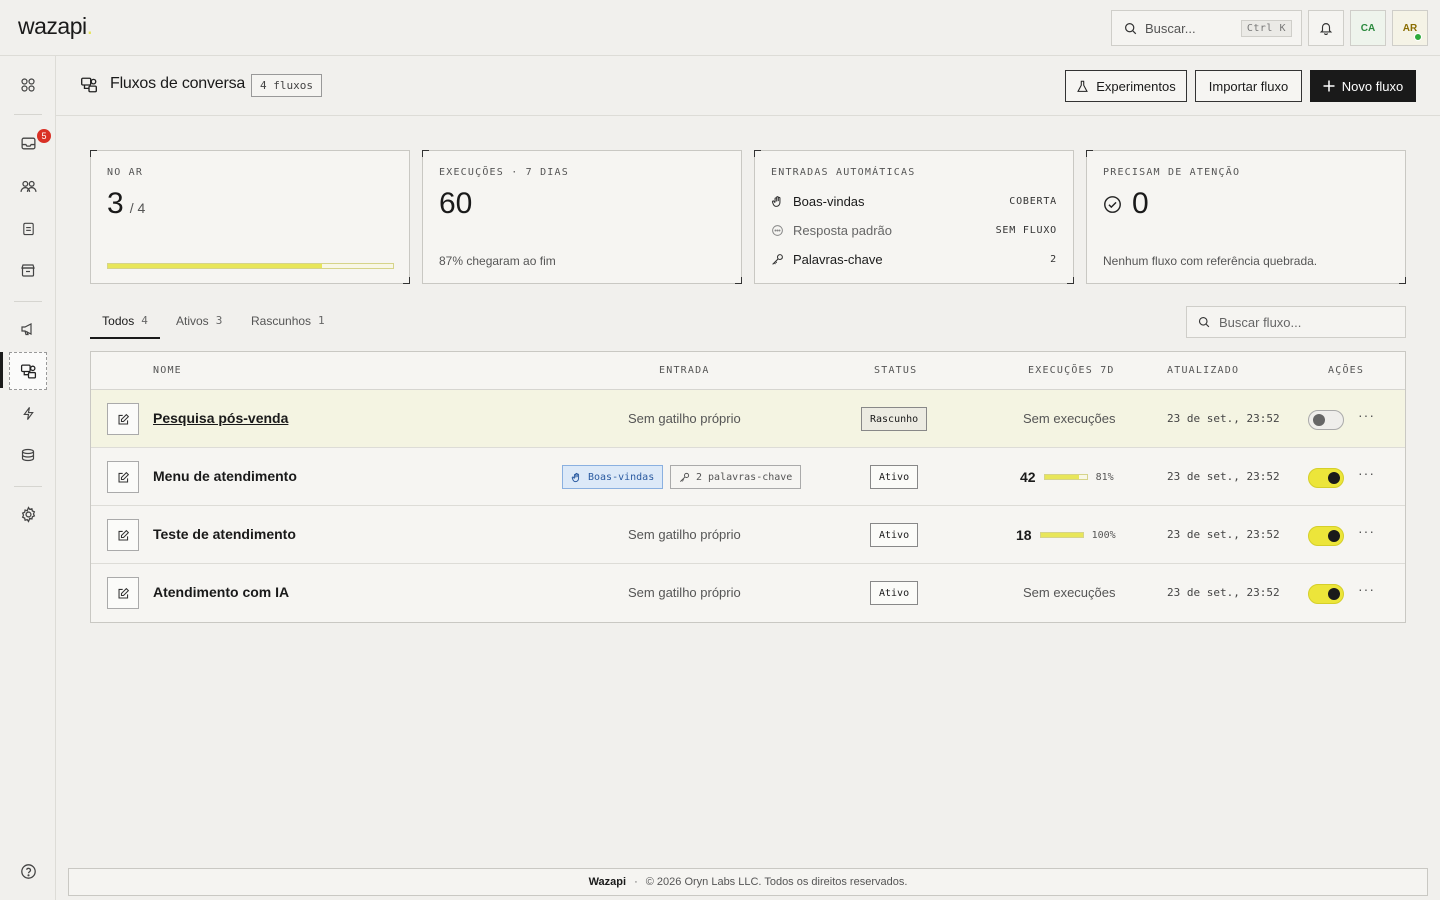  Describe the element at coordinates (895, 370) in the screenshot. I see `col-status: STATUS` at that location.